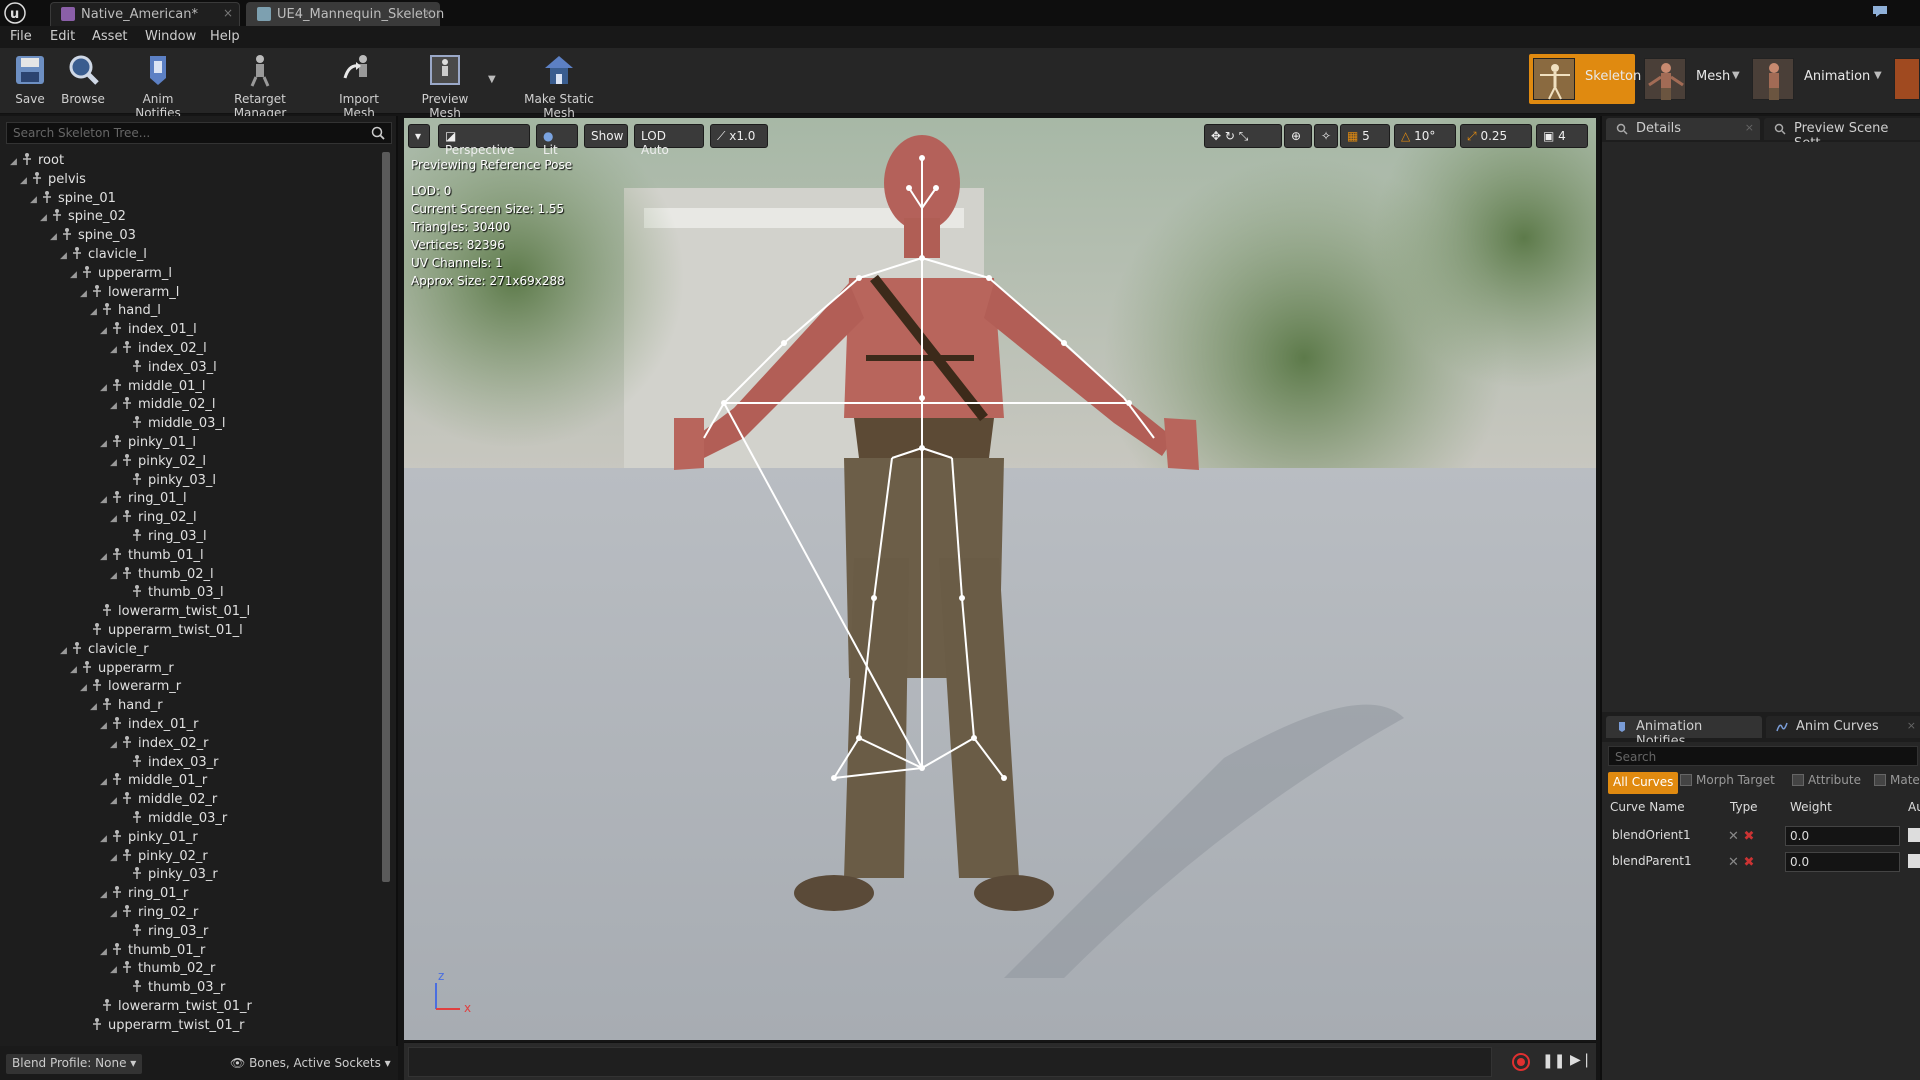 The height and width of the screenshot is (1080, 1920). What do you see at coordinates (386, 517) in the screenshot?
I see `tree-scrollbar` at bounding box center [386, 517].